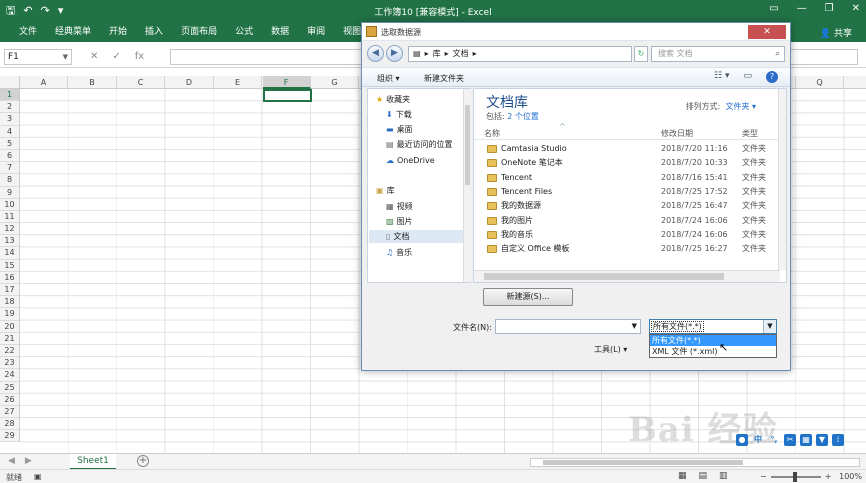 Image resolution: width=866 pixels, height=483 pixels. I want to click on column-header: E, so click(238, 82).